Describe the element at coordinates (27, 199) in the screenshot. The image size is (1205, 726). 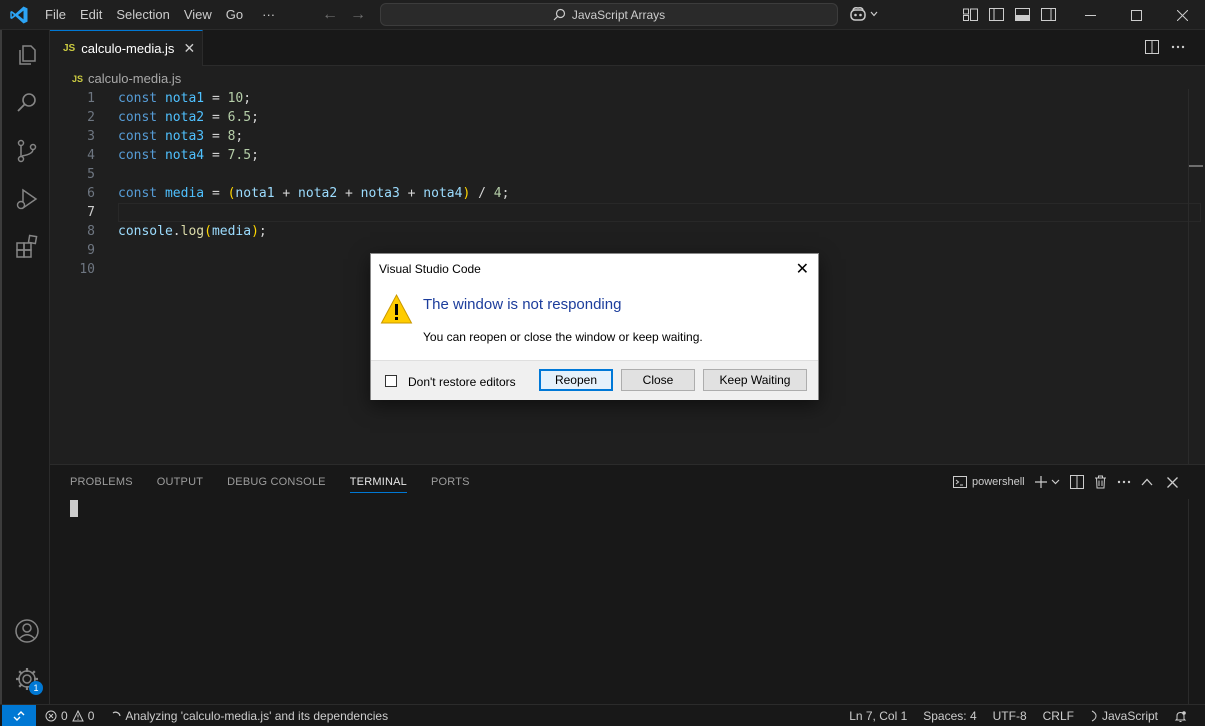
I see `run-debug-icon` at that location.